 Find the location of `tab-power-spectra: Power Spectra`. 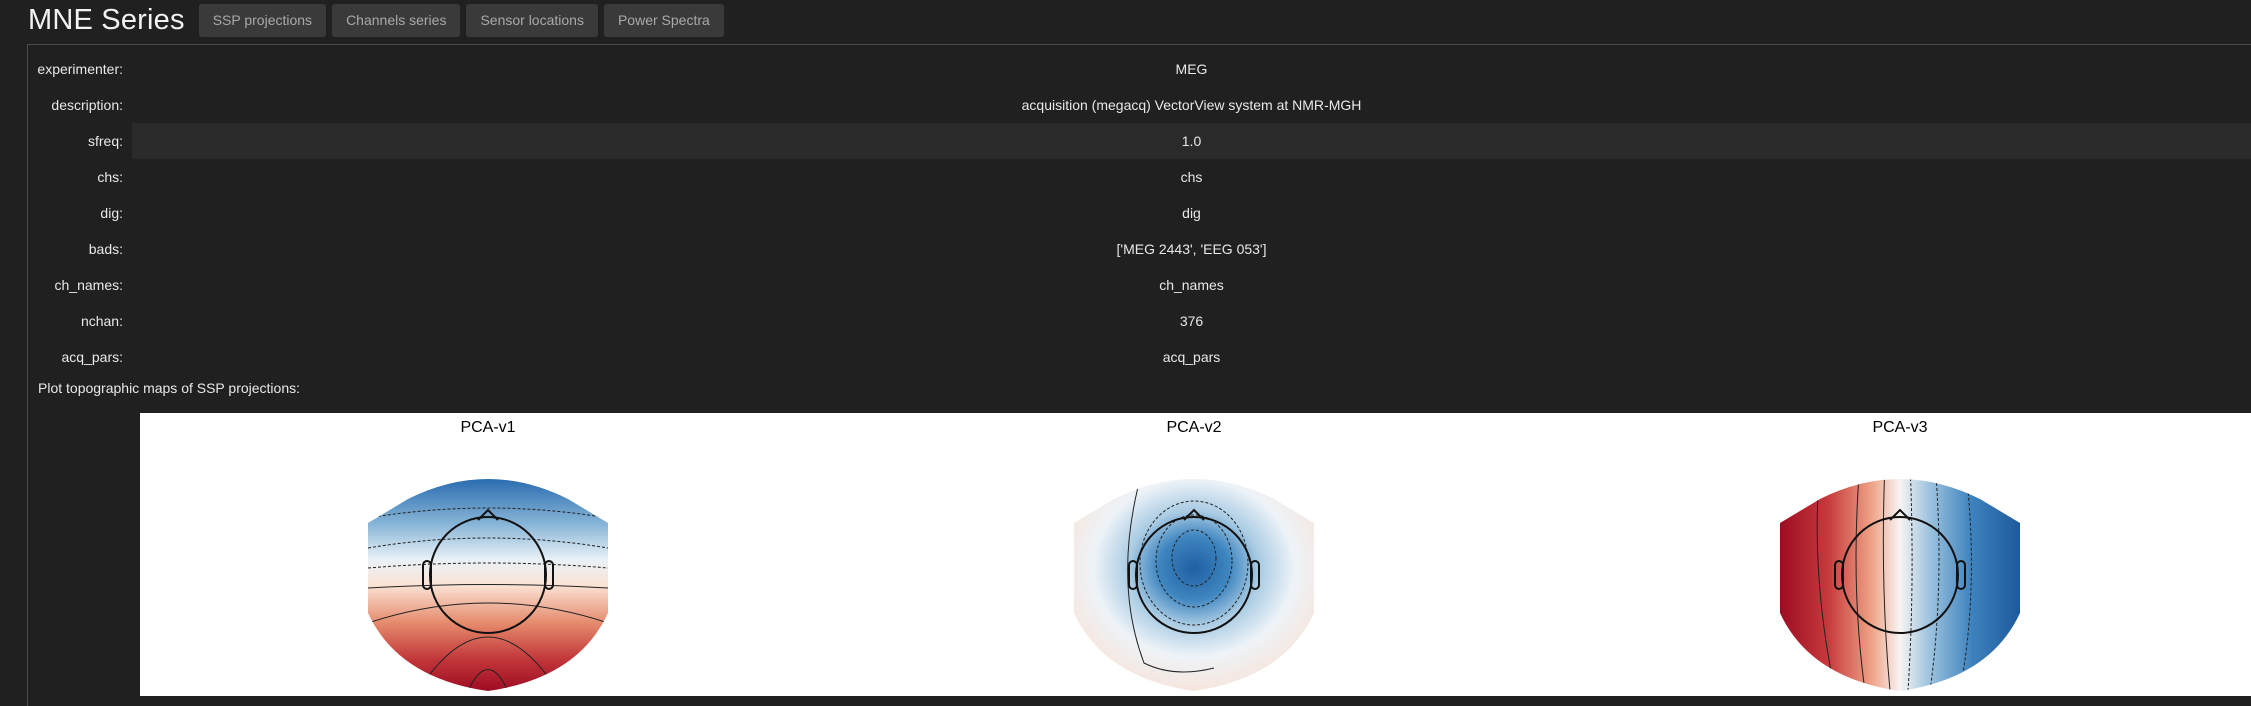

tab-power-spectra: Power Spectra is located at coordinates (663, 20).